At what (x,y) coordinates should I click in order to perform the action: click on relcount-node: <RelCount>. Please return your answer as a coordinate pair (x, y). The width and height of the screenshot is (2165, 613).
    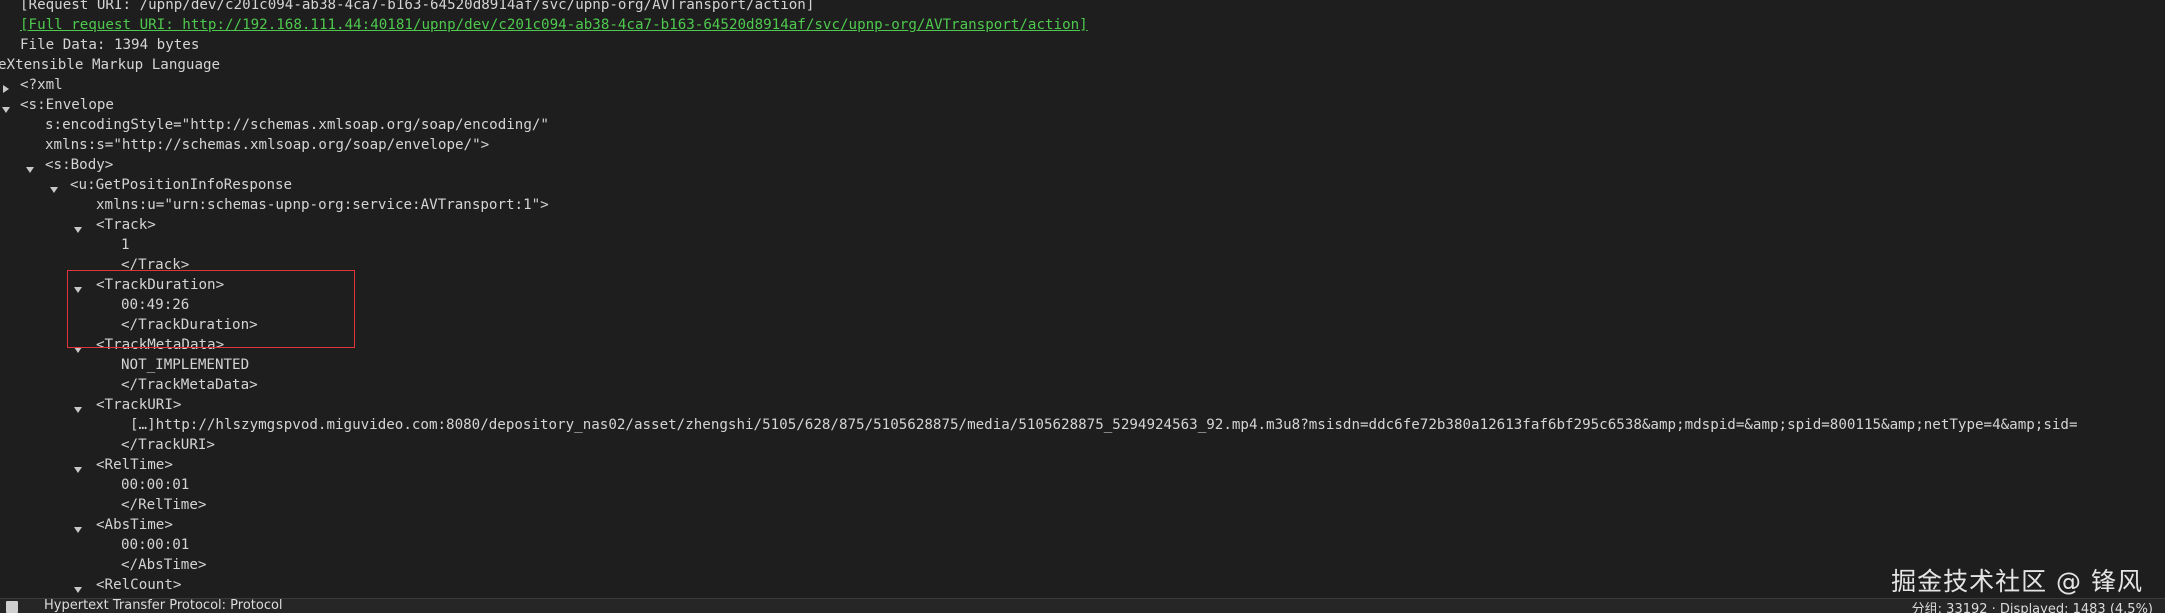
    Looking at the image, I should click on (138, 585).